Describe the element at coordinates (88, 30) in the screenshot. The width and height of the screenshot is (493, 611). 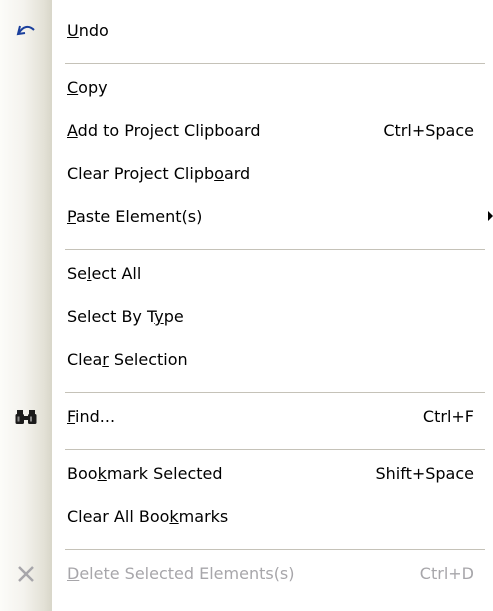
I see `menu-item-label: Undo` at that location.